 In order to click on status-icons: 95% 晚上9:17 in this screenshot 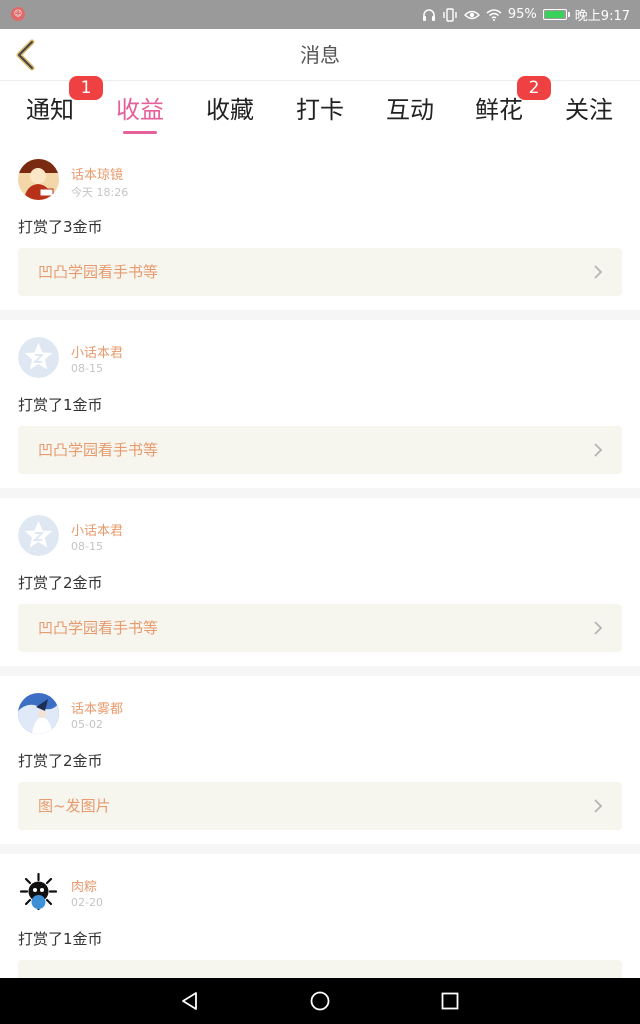, I will do `click(526, 14)`.